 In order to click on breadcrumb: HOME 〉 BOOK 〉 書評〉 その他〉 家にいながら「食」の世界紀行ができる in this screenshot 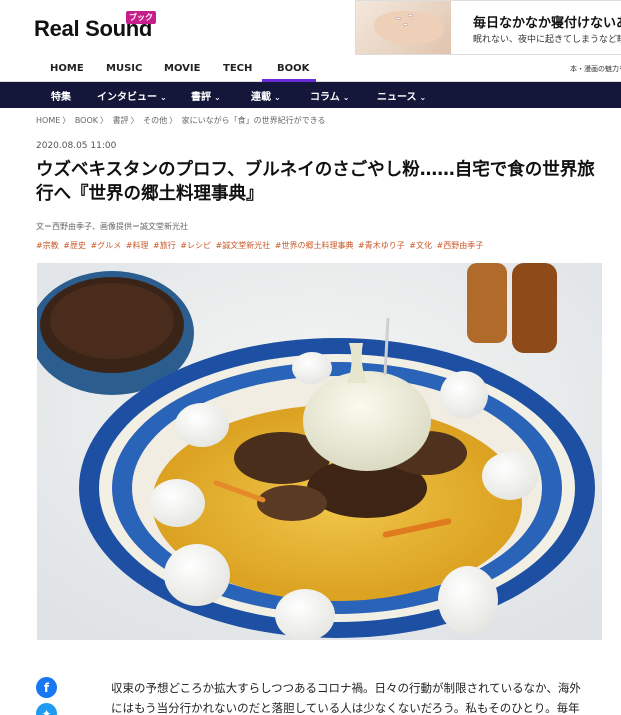, I will do `click(182, 120)`.